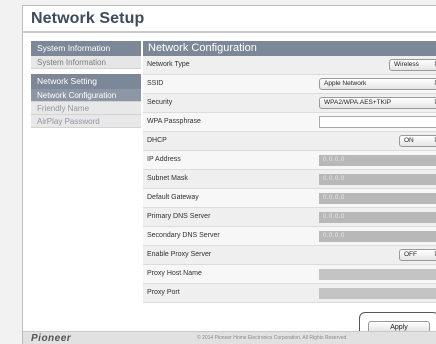 This screenshot has width=436, height=344. I want to click on network-type-value: Wireless, so click(406, 64).